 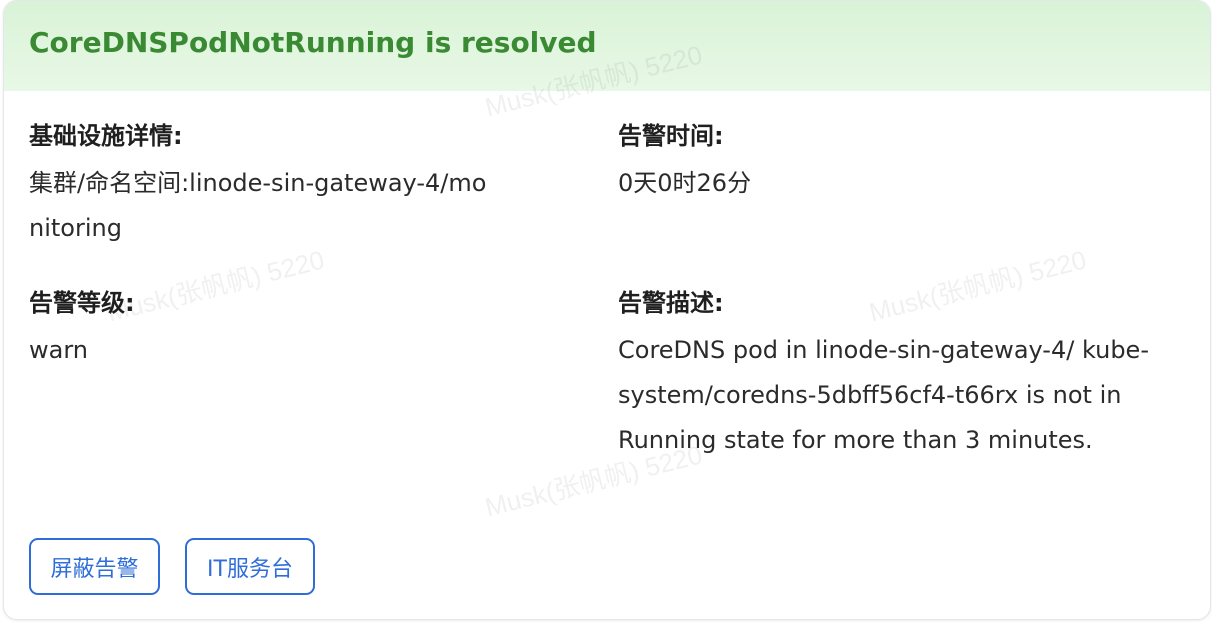 What do you see at coordinates (106, 136) in the screenshot?
I see `infra-details-label: 基础设施详情:` at bounding box center [106, 136].